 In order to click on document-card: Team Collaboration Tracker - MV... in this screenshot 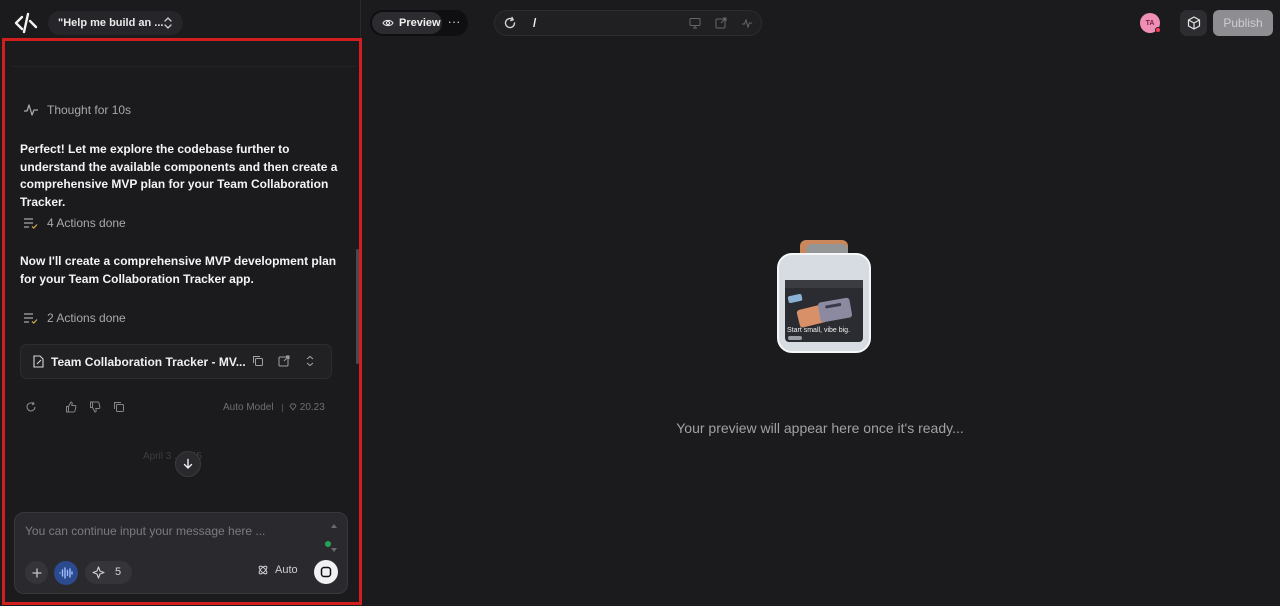, I will do `click(176, 361)`.